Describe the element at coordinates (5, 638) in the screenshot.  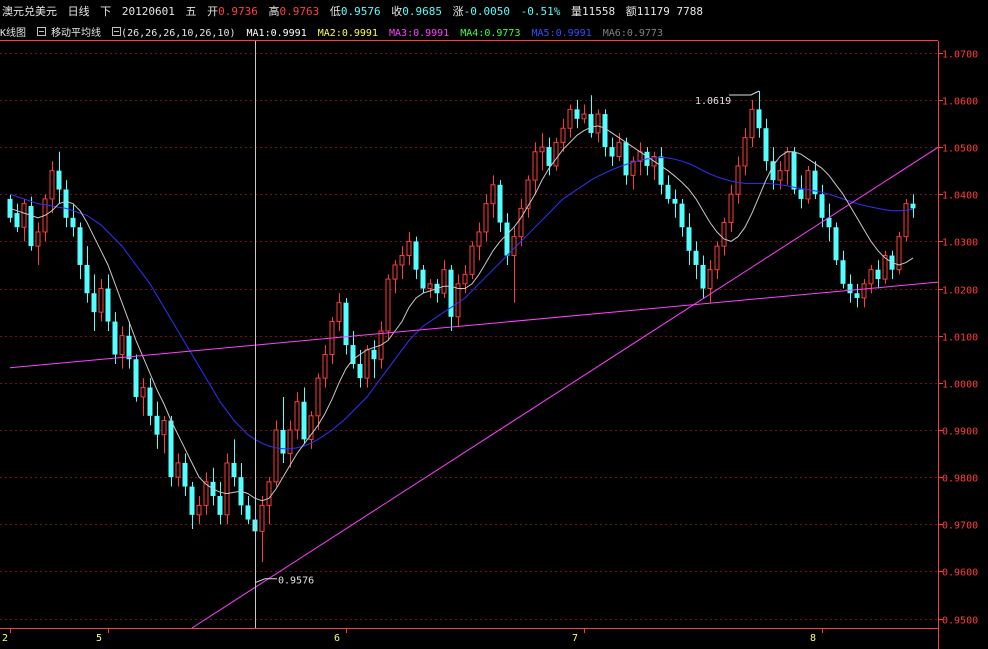
I see `x-tick-label: 2` at that location.